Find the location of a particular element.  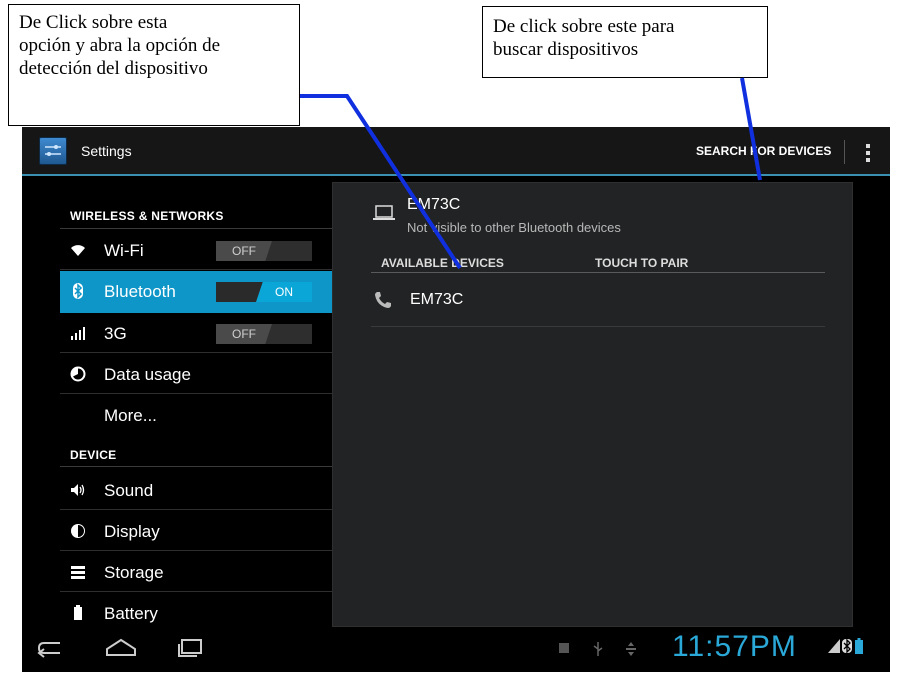

annotation-pointers is located at coordinates (531, 173).